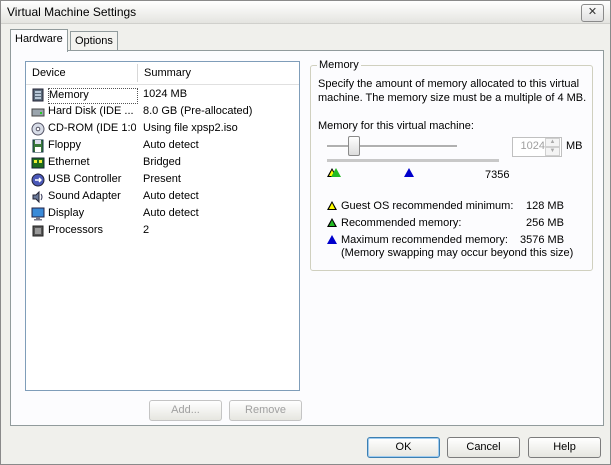 The width and height of the screenshot is (611, 465). I want to click on device-row-ethernet: Ethernet Bridged, so click(162, 163).